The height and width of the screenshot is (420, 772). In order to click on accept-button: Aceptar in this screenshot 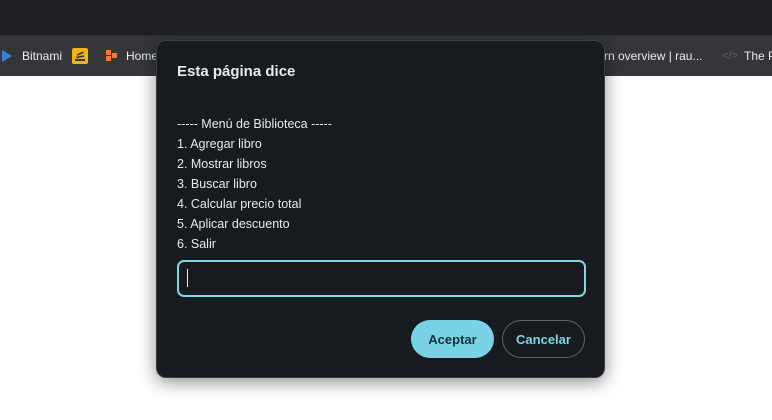, I will do `click(452, 339)`.